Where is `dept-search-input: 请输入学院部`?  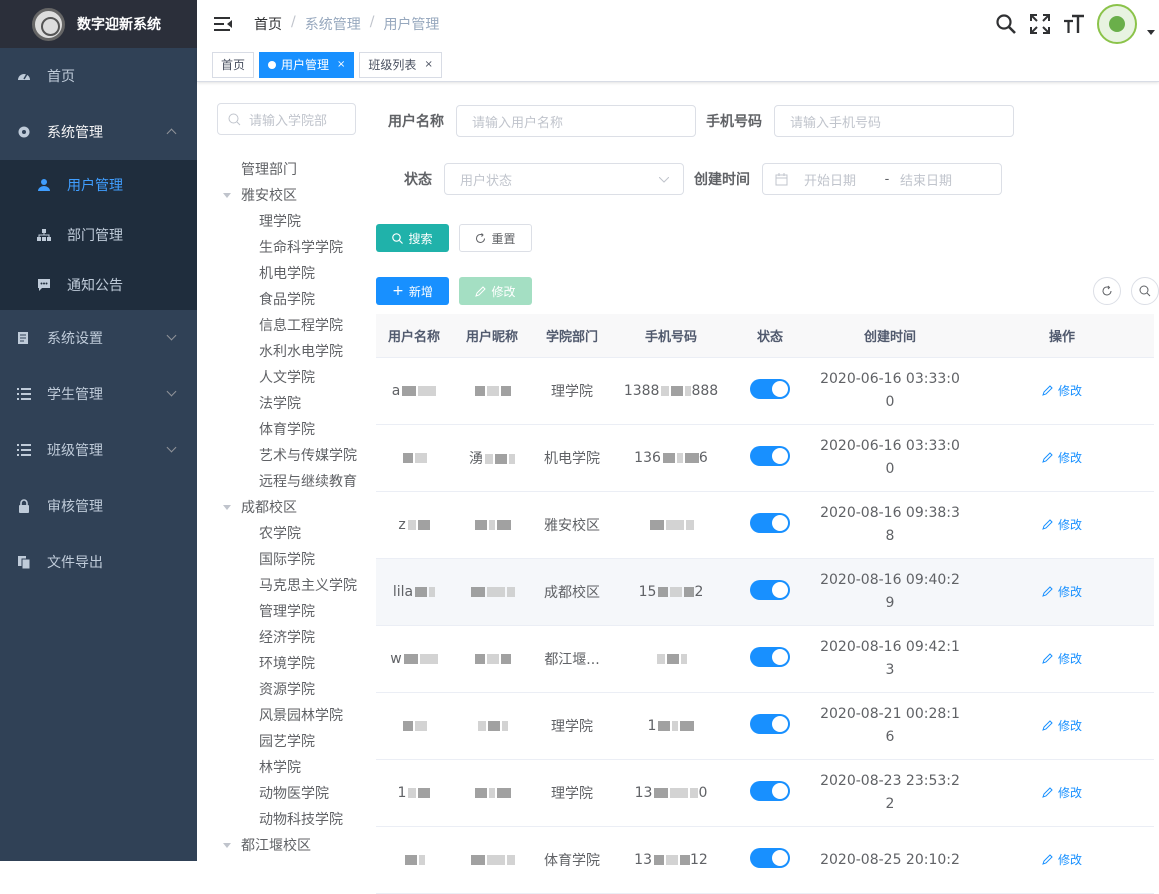 dept-search-input: 请输入学院部 is located at coordinates (286, 119).